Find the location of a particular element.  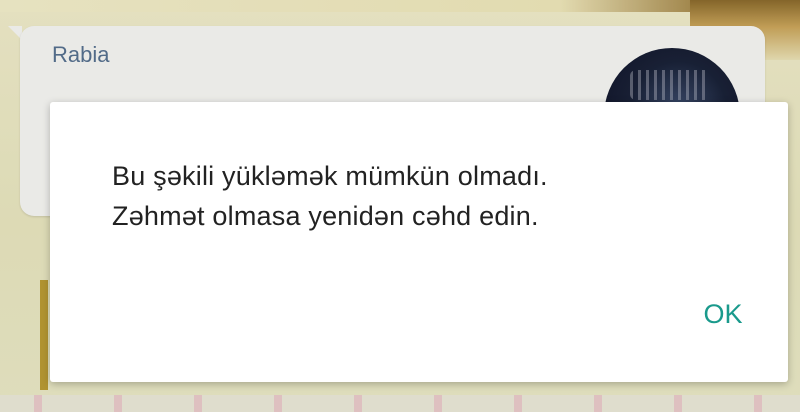

dialog-message-line-1: Bu şəkili yükləmək mümkün olmadı. is located at coordinates (330, 176).